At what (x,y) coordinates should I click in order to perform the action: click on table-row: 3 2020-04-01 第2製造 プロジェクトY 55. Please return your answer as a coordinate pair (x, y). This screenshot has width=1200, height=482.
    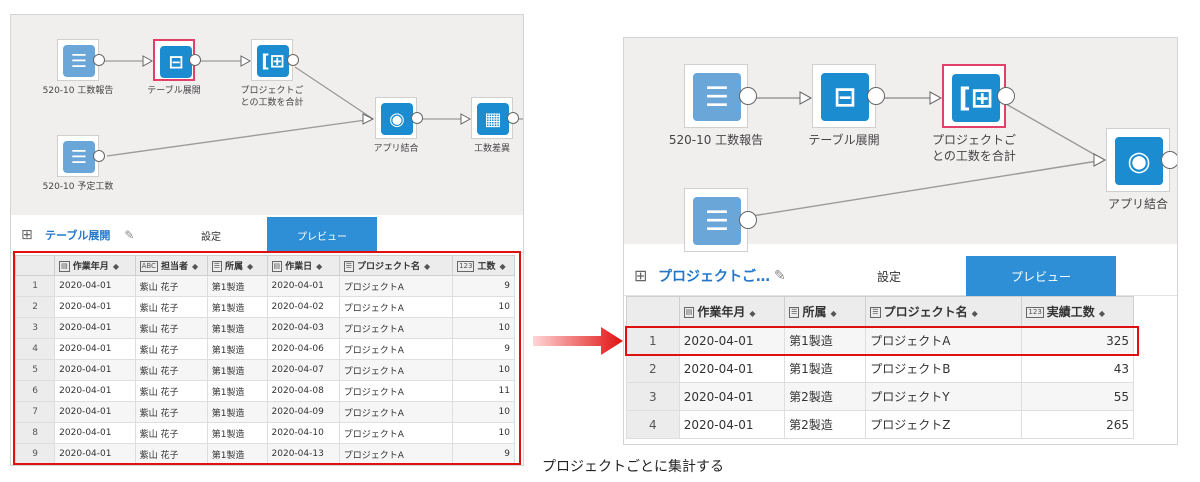
    Looking at the image, I should click on (880, 396).